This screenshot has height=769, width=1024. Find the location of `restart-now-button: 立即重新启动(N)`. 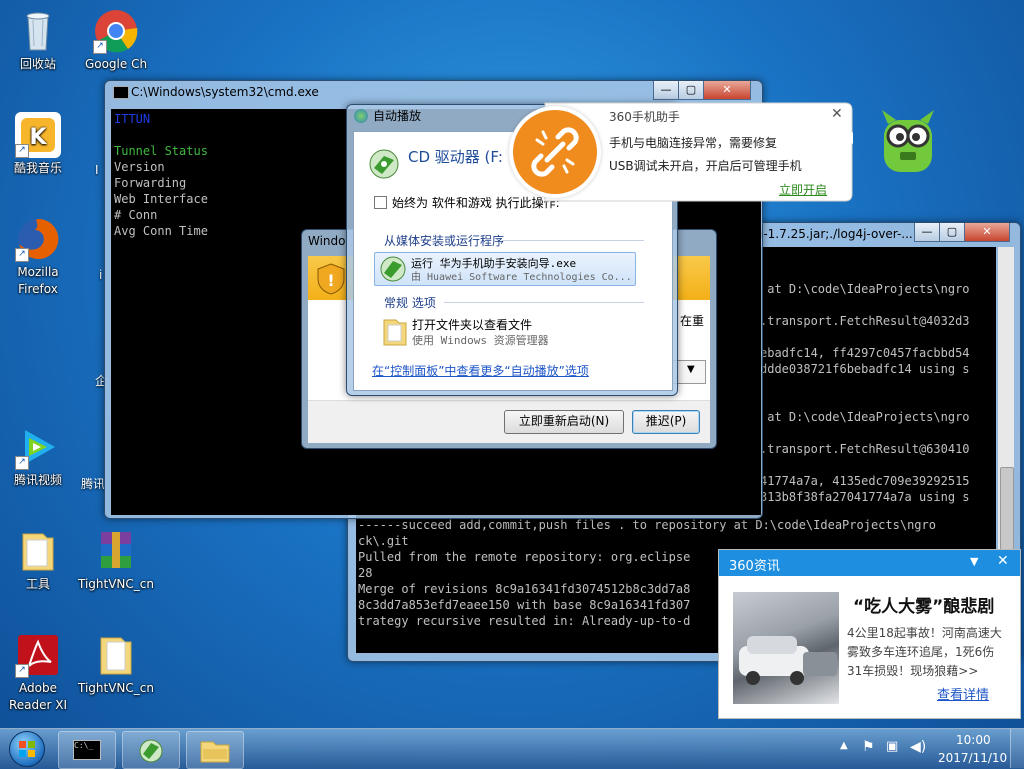

restart-now-button: 立即重新启动(N) is located at coordinates (564, 422).